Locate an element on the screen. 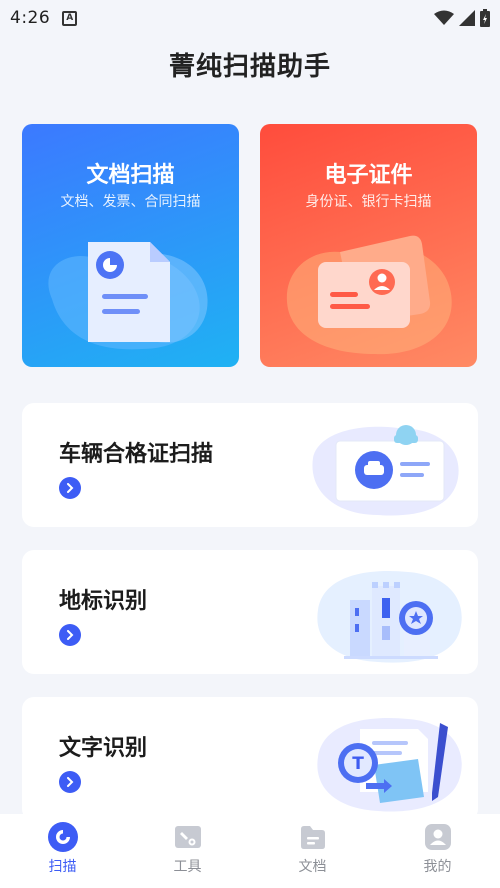 Image resolution: width=500 pixels, height=888 pixels. status-bar: 4:26 A is located at coordinates (250, 18).